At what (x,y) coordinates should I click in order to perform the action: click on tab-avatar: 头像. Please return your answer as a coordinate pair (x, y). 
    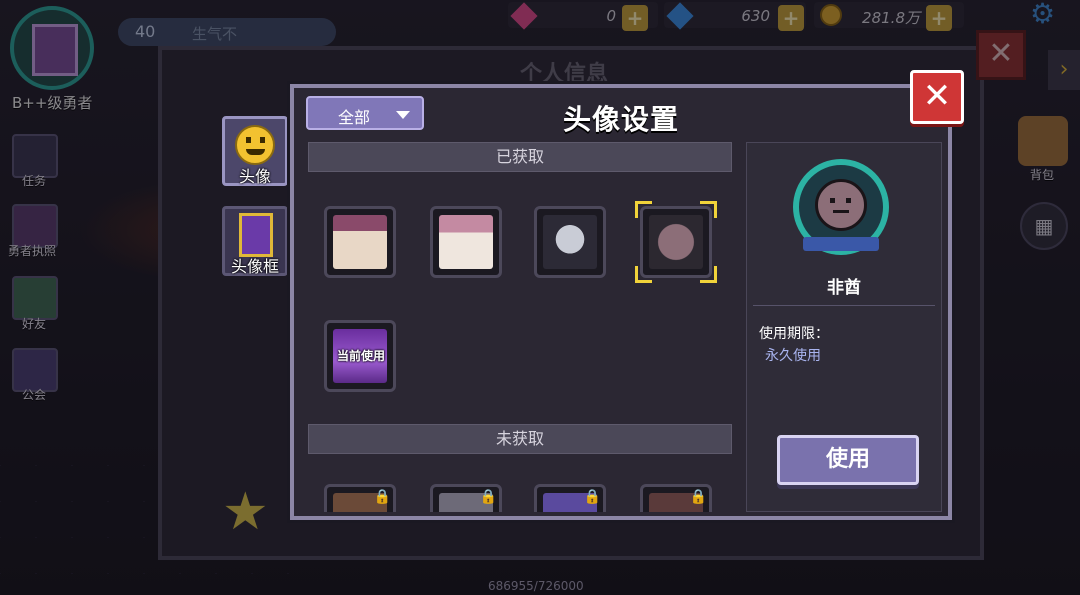
    Looking at the image, I should click on (255, 151).